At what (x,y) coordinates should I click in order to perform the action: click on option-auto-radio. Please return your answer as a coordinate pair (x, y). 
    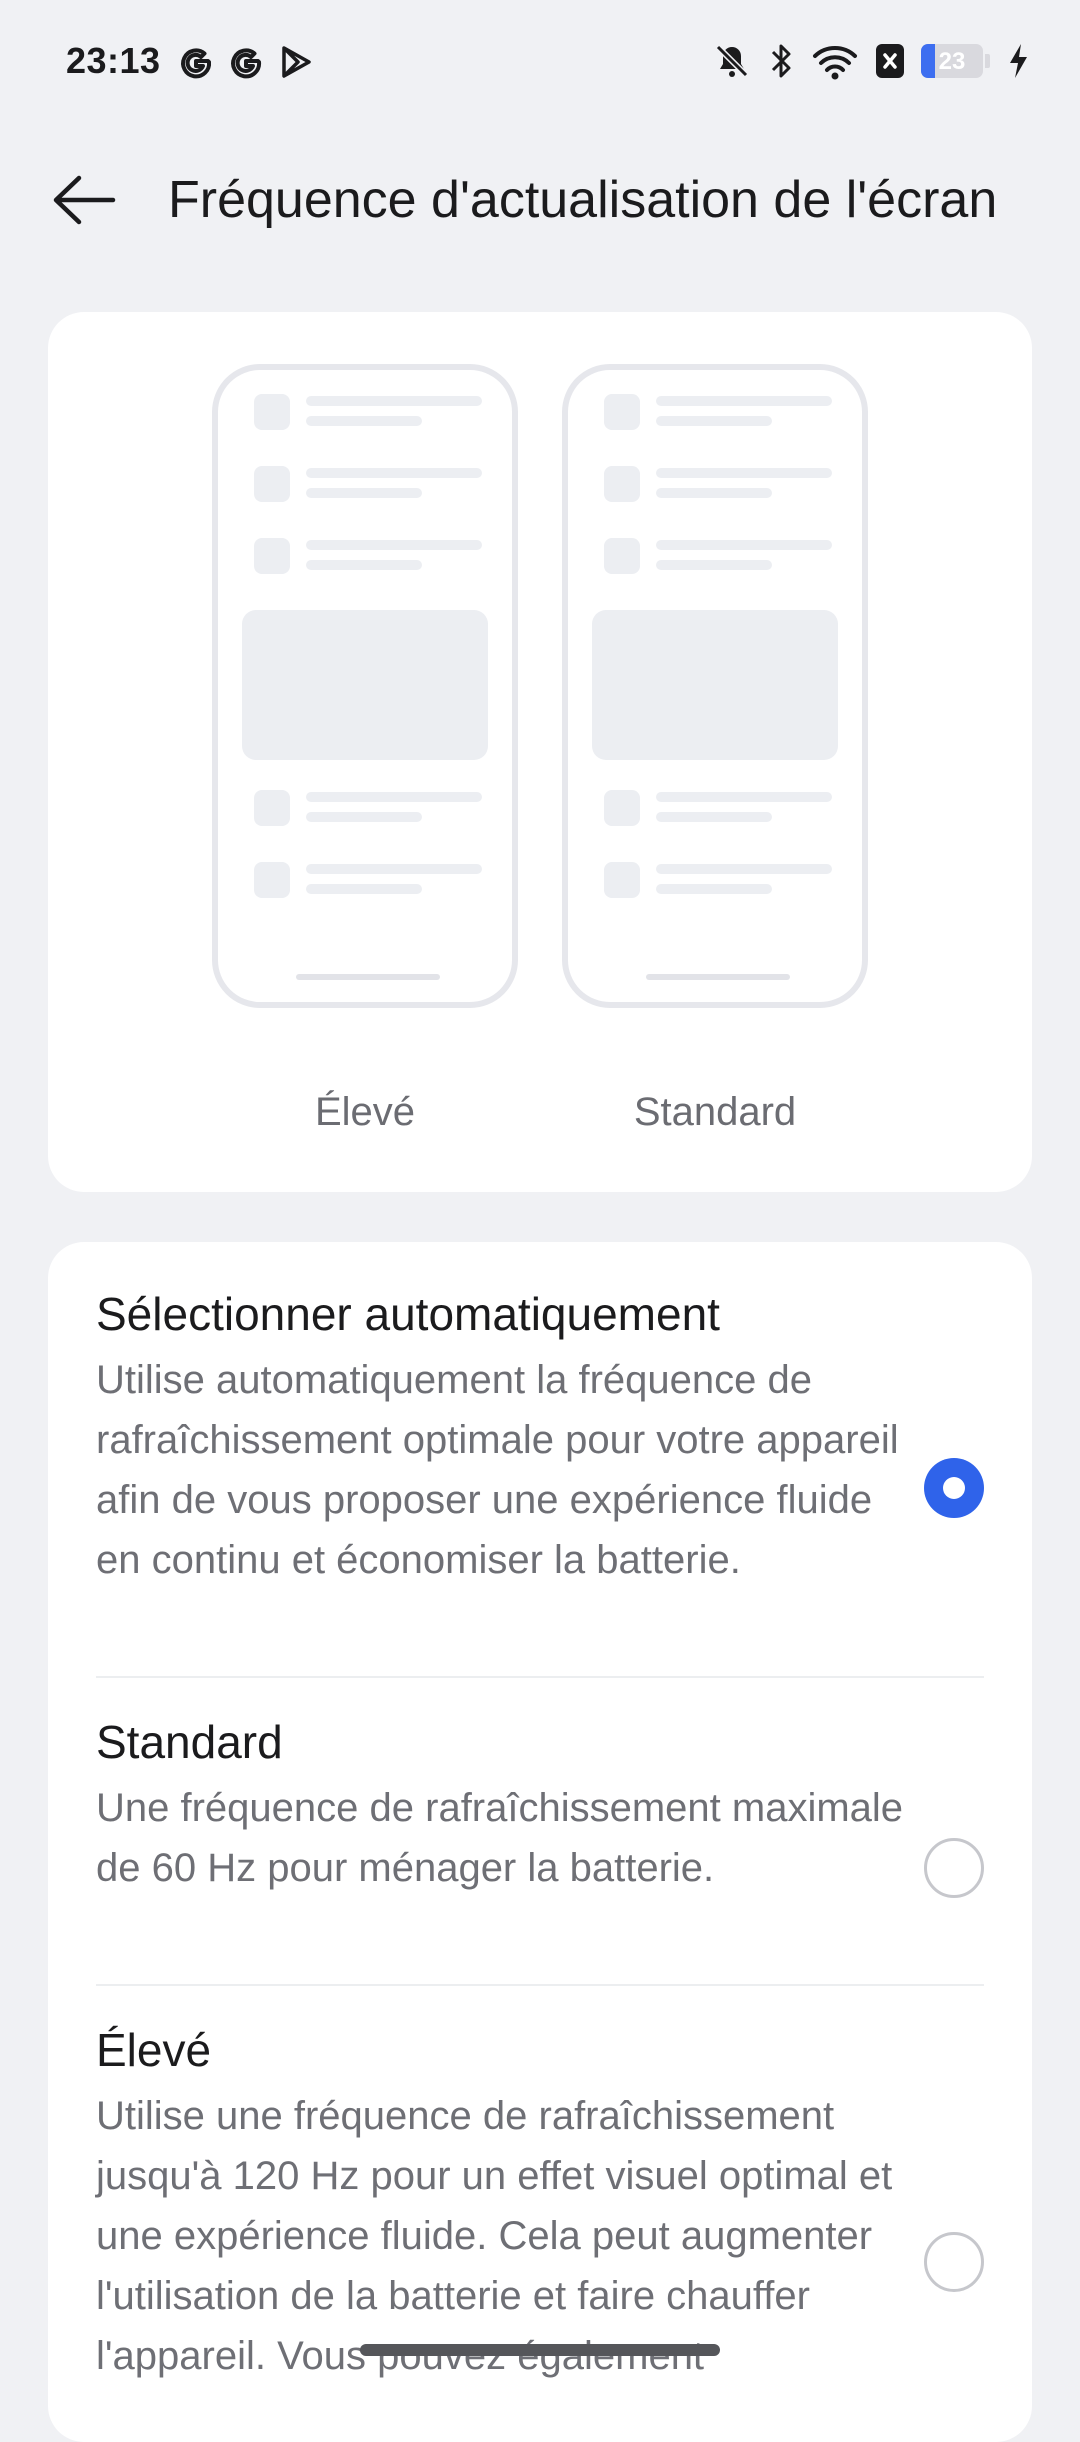
    Looking at the image, I should click on (954, 1488).